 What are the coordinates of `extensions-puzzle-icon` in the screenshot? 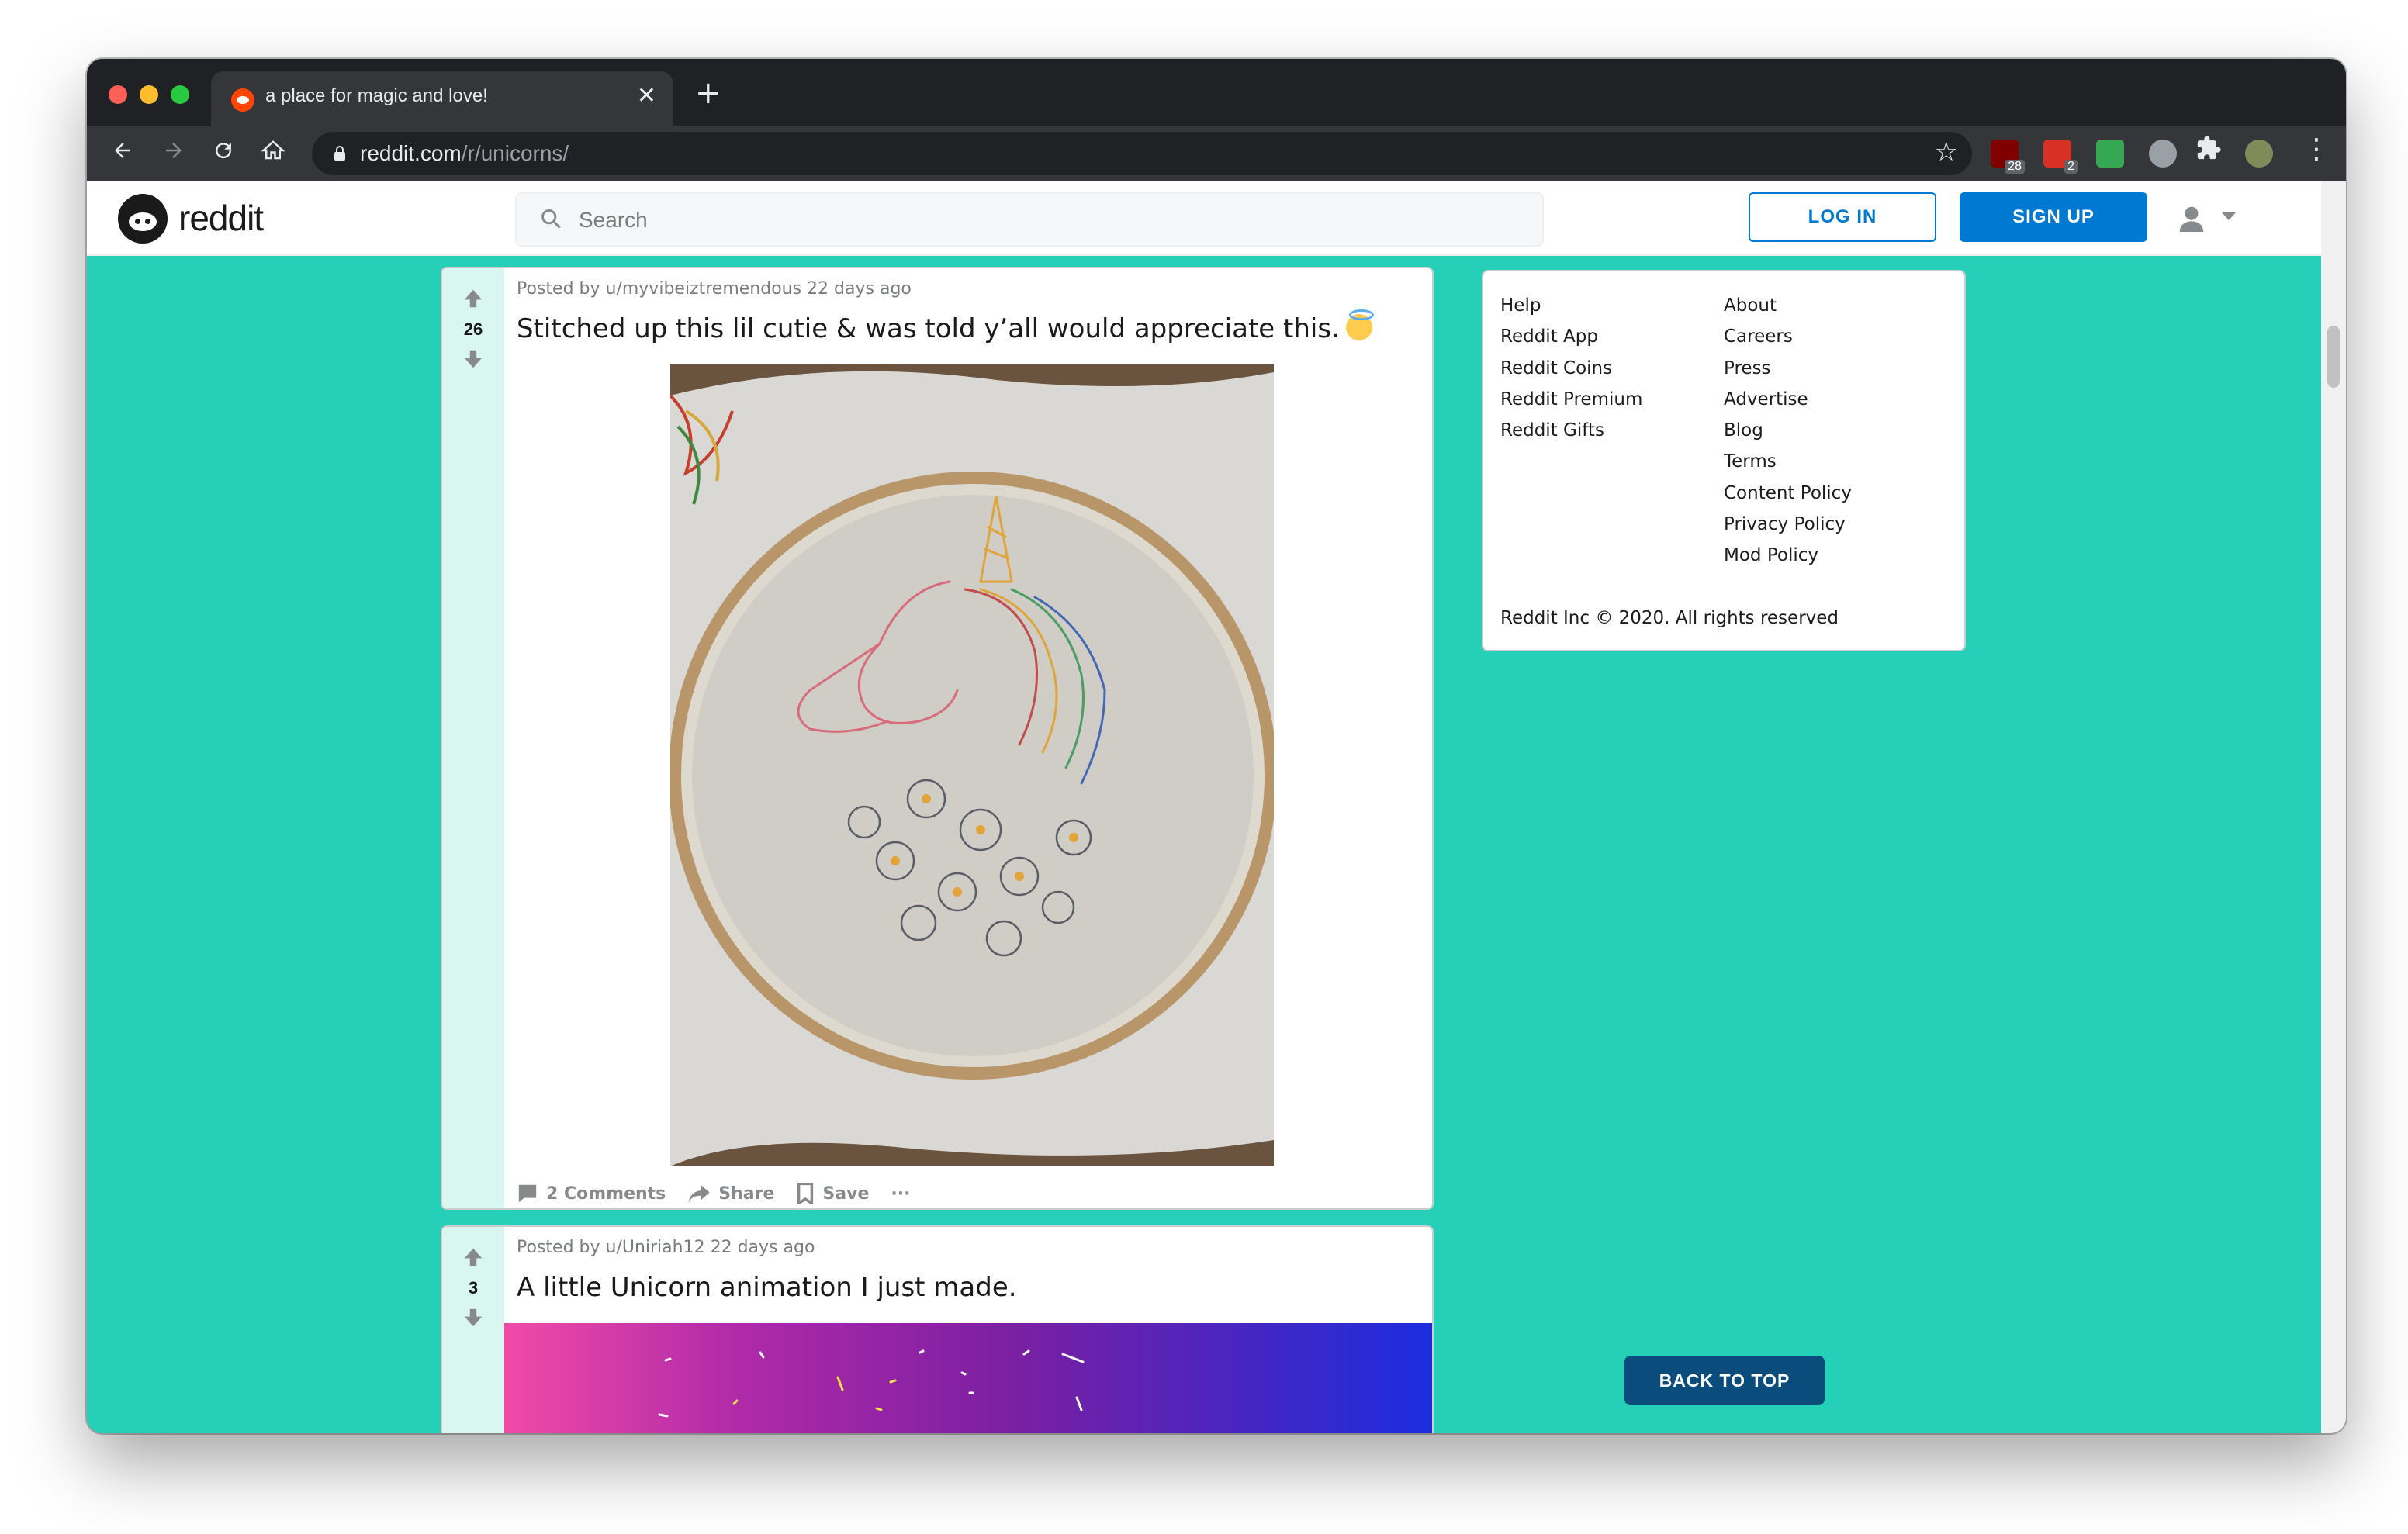 It's located at (2209, 148).